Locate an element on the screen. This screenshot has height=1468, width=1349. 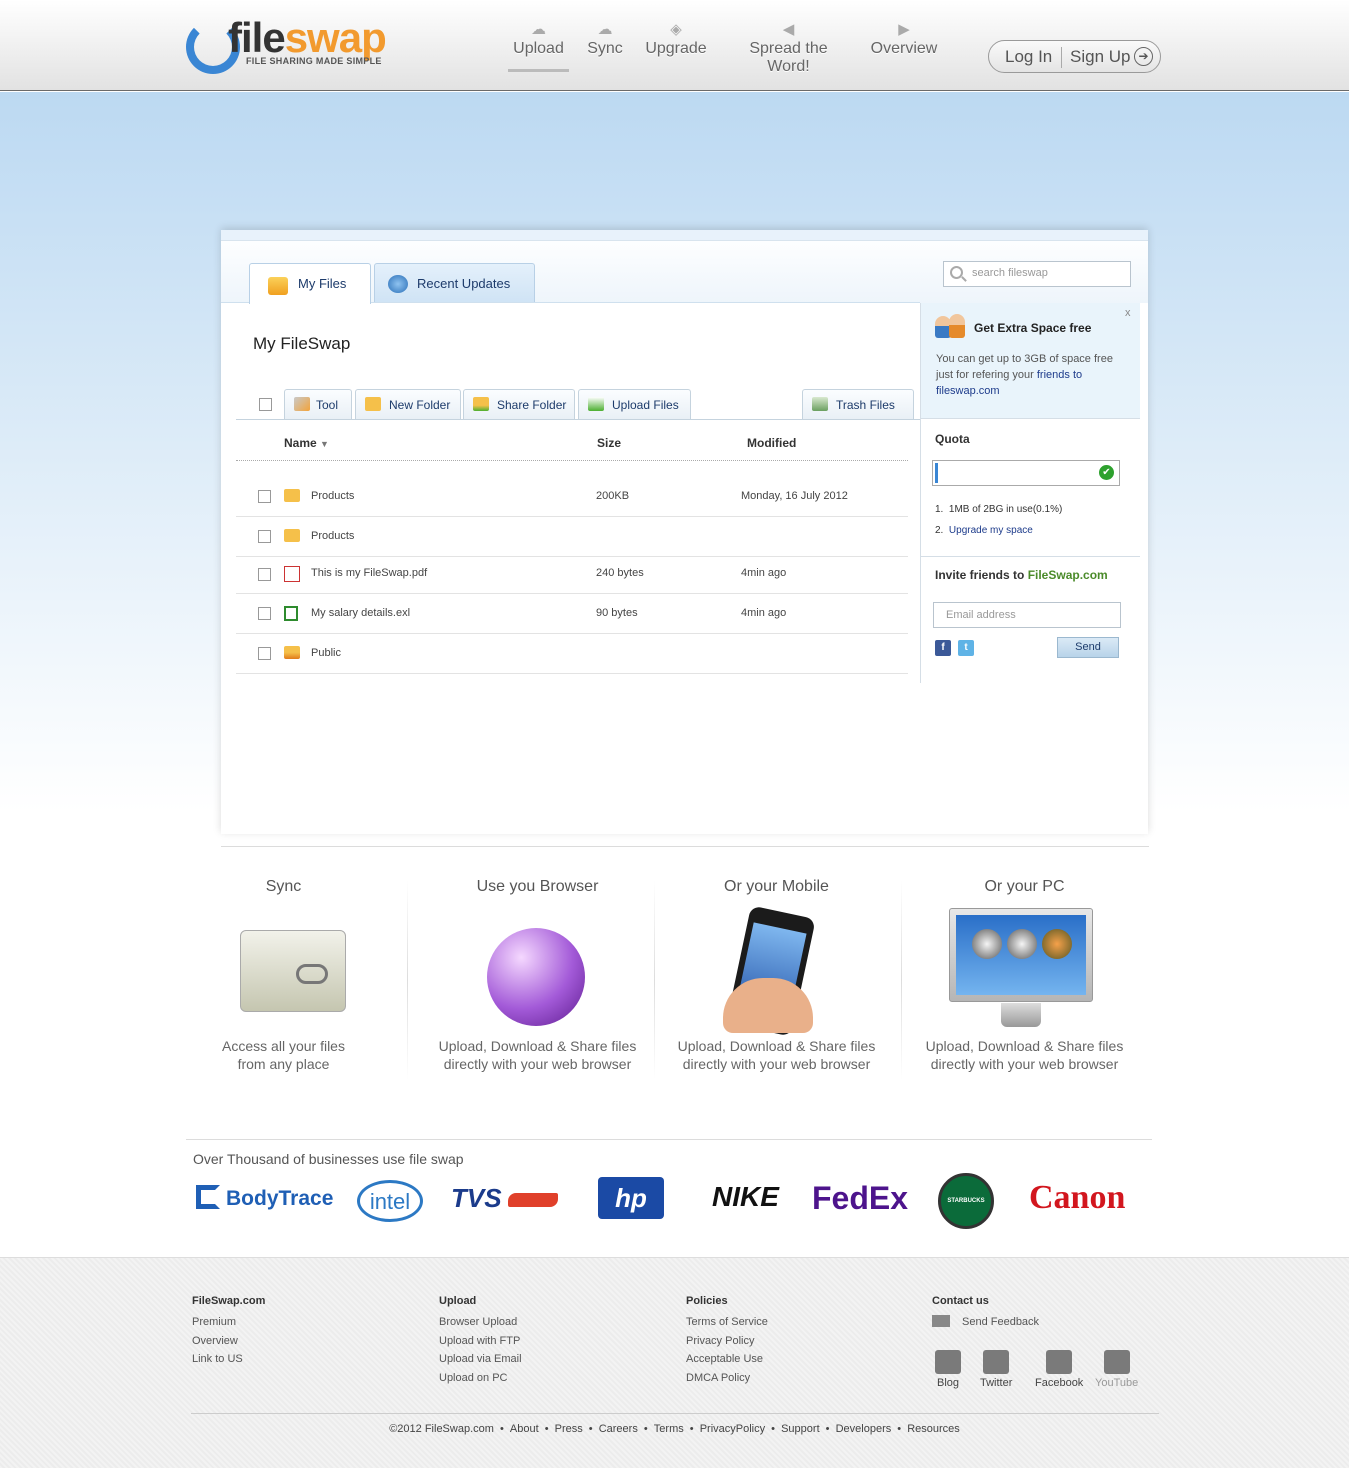
bottom-link: Terms is located at coordinates (669, 1429).